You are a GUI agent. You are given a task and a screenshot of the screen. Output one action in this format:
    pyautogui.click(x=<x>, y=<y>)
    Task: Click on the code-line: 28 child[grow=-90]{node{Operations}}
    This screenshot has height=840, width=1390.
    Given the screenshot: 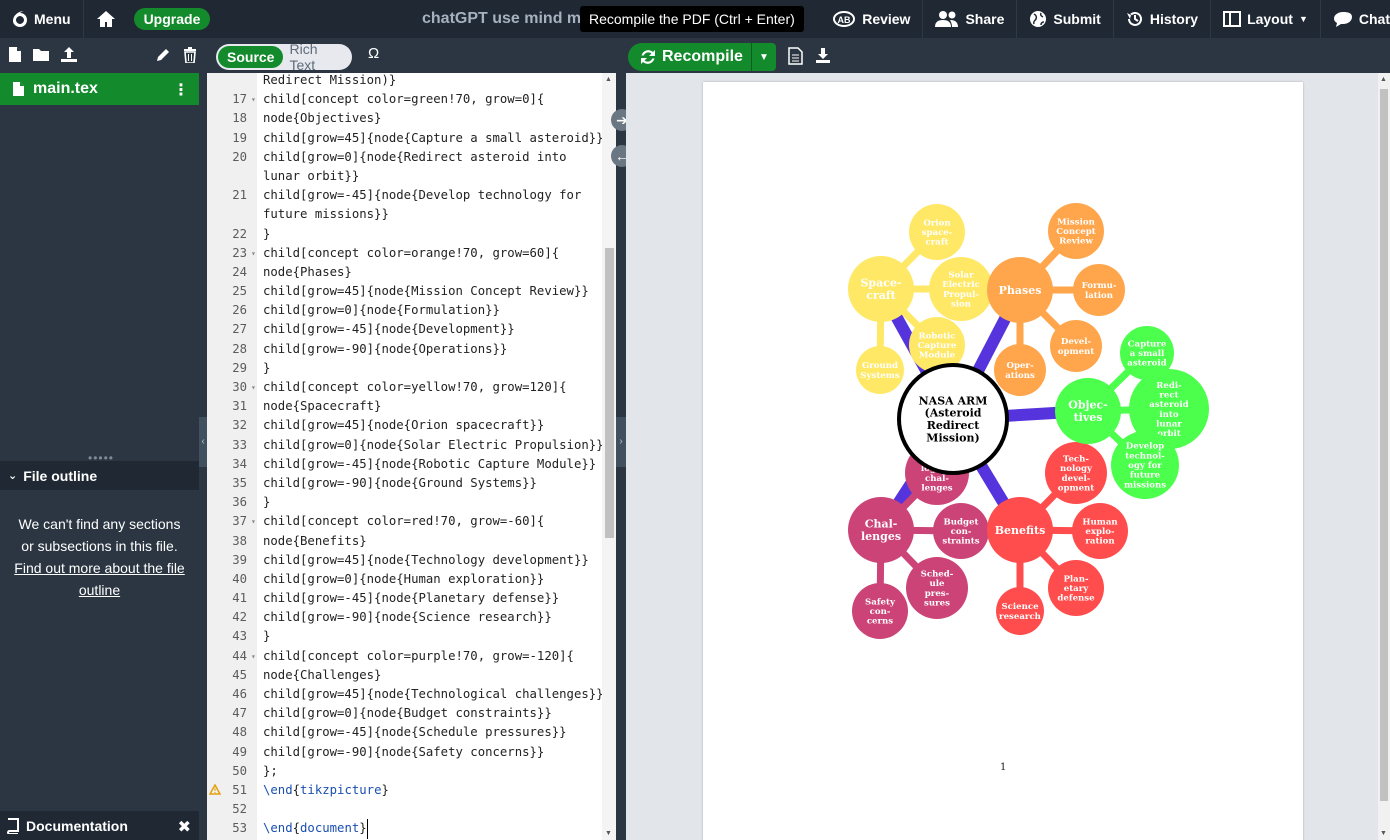 What is the action you would take?
    pyautogui.click(x=404, y=349)
    